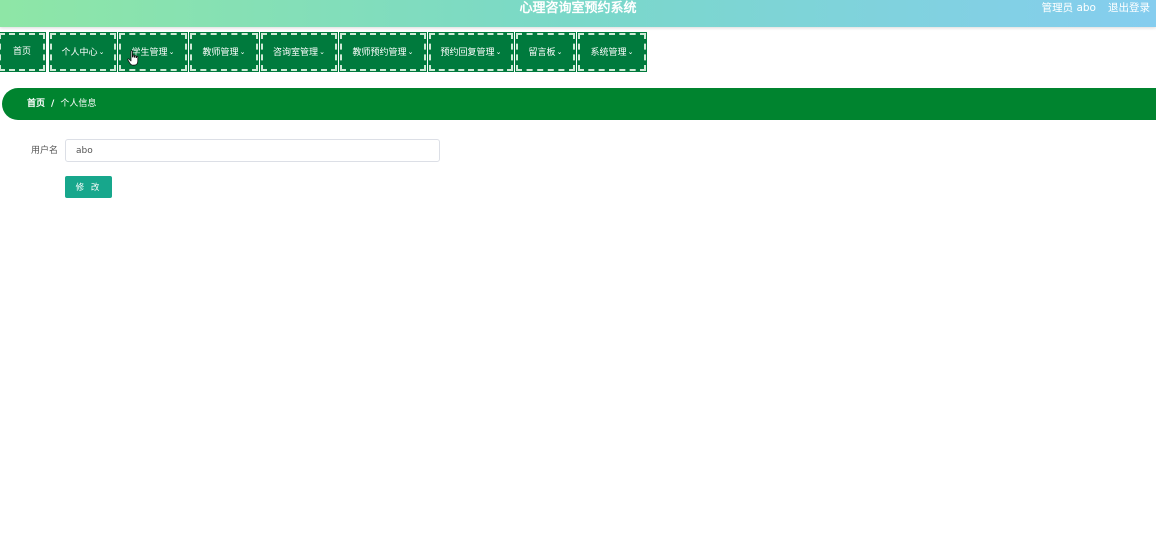  What do you see at coordinates (78, 104) in the screenshot?
I see `breadcrumb-current: 个人信息` at bounding box center [78, 104].